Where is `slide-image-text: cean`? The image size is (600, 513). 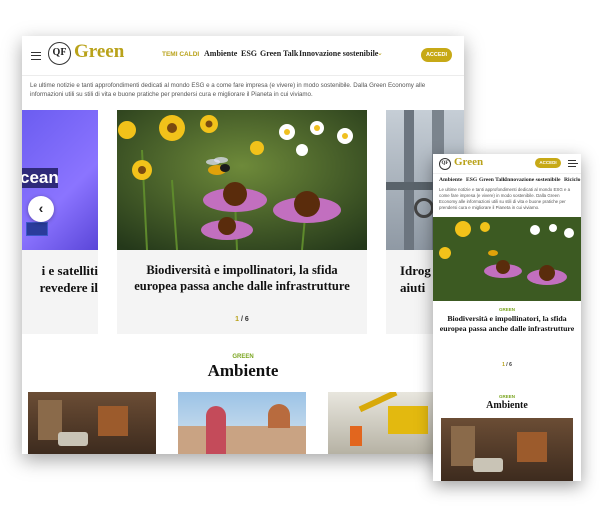 slide-image-text: cean is located at coordinates (40, 177).